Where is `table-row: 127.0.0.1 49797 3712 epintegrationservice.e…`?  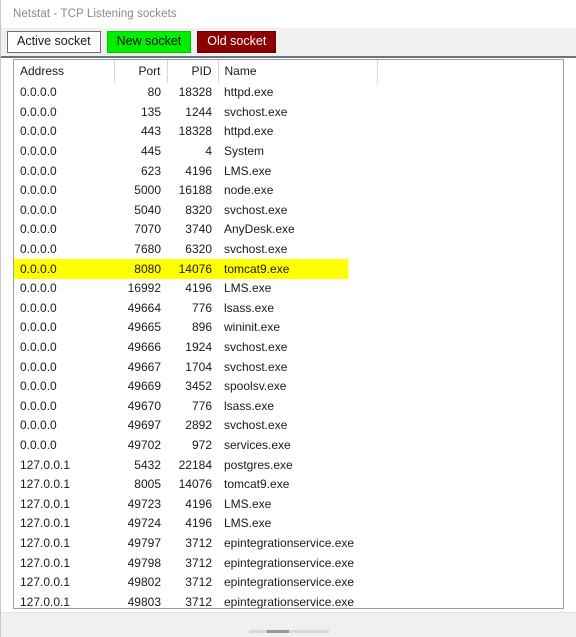 table-row: 127.0.0.1 49797 3712 epintegrationservice.e… is located at coordinates (288, 544).